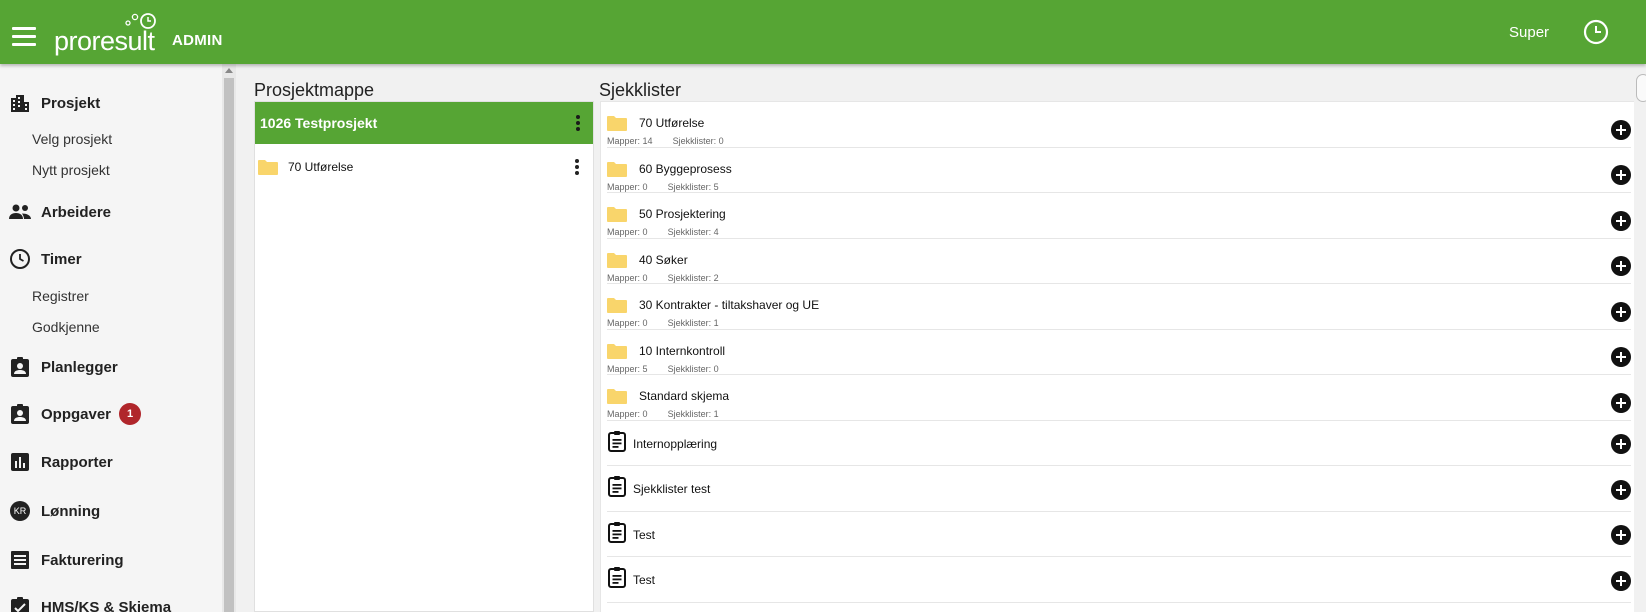 This screenshot has width=1646, height=612. I want to click on folder-item: 70 Utførelse, so click(424, 167).